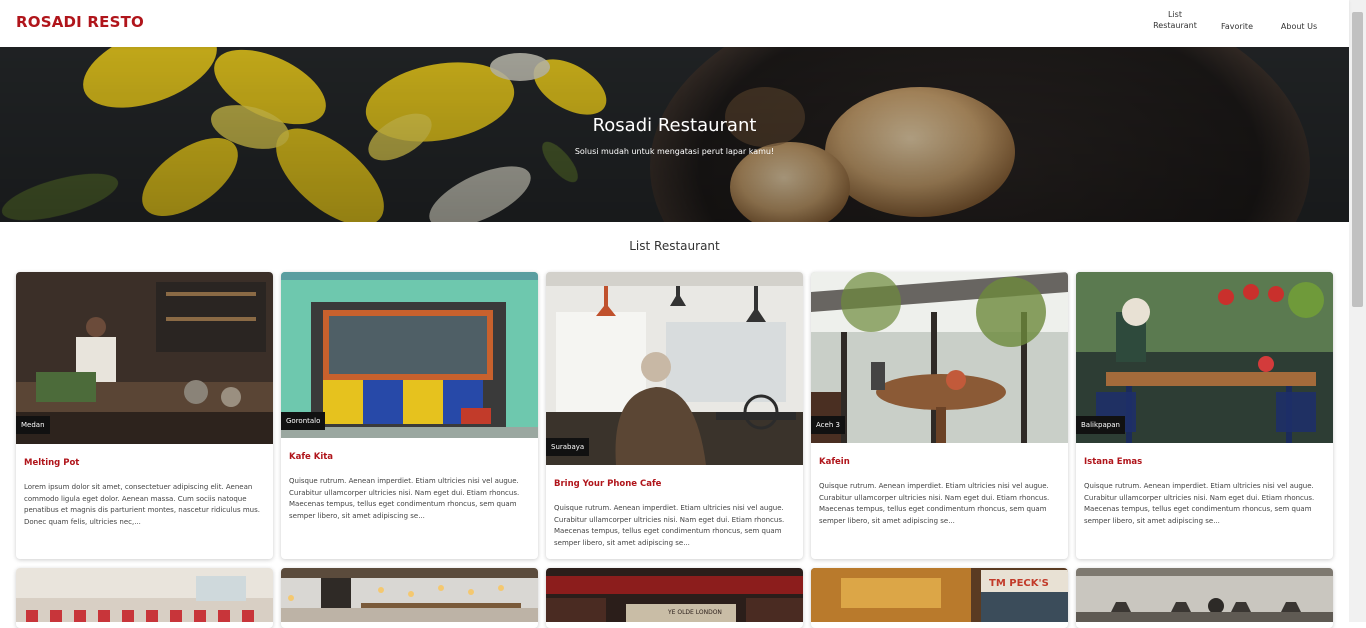 This screenshot has height=628, width=1366. Describe the element at coordinates (1175, 25) in the screenshot. I see `nav-list-restaurant-line2: Restaurant` at that location.